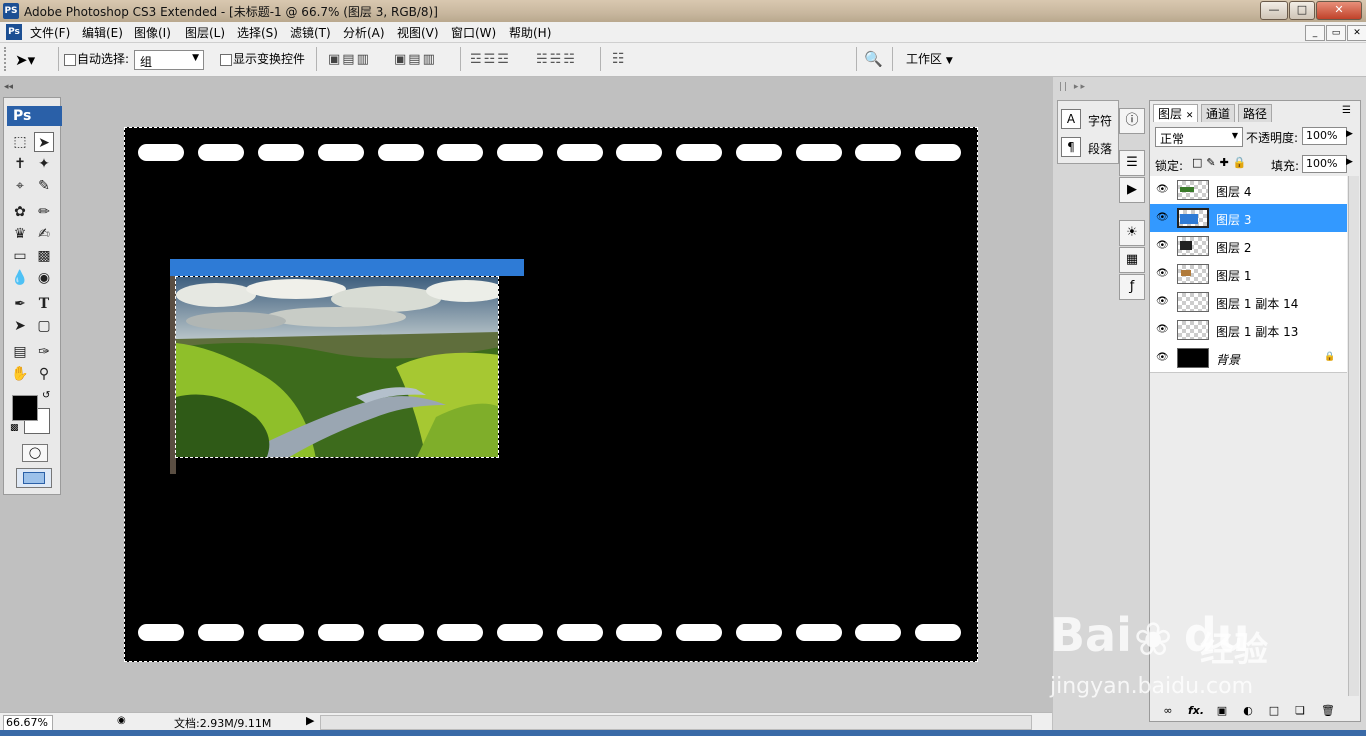 The image size is (1366, 736). Describe the element at coordinates (1248, 711) in the screenshot. I see `adjustment-layer-icon: ◐` at that location.